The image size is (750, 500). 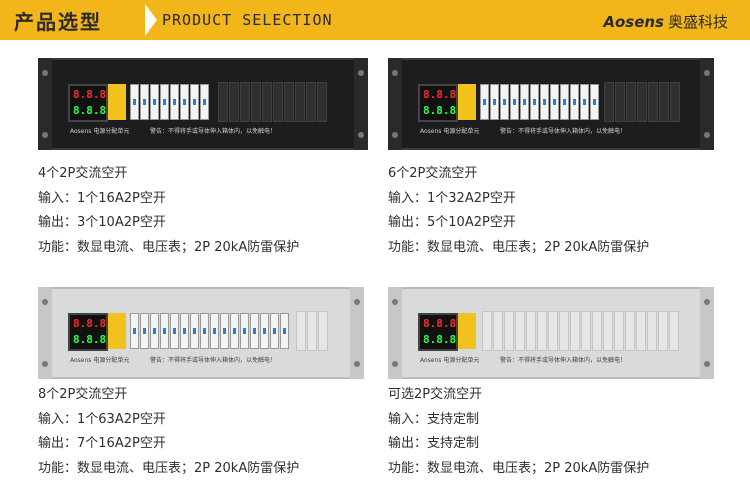 What do you see at coordinates (452, 222) in the screenshot?
I see `product-output: 输出：5个10A2P空开` at bounding box center [452, 222].